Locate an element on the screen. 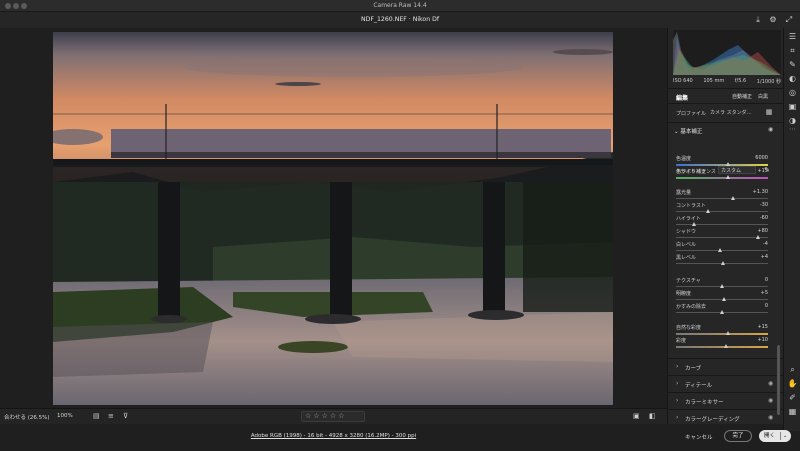 This screenshot has height=451, width=800. divider is located at coordinates (726, 88).